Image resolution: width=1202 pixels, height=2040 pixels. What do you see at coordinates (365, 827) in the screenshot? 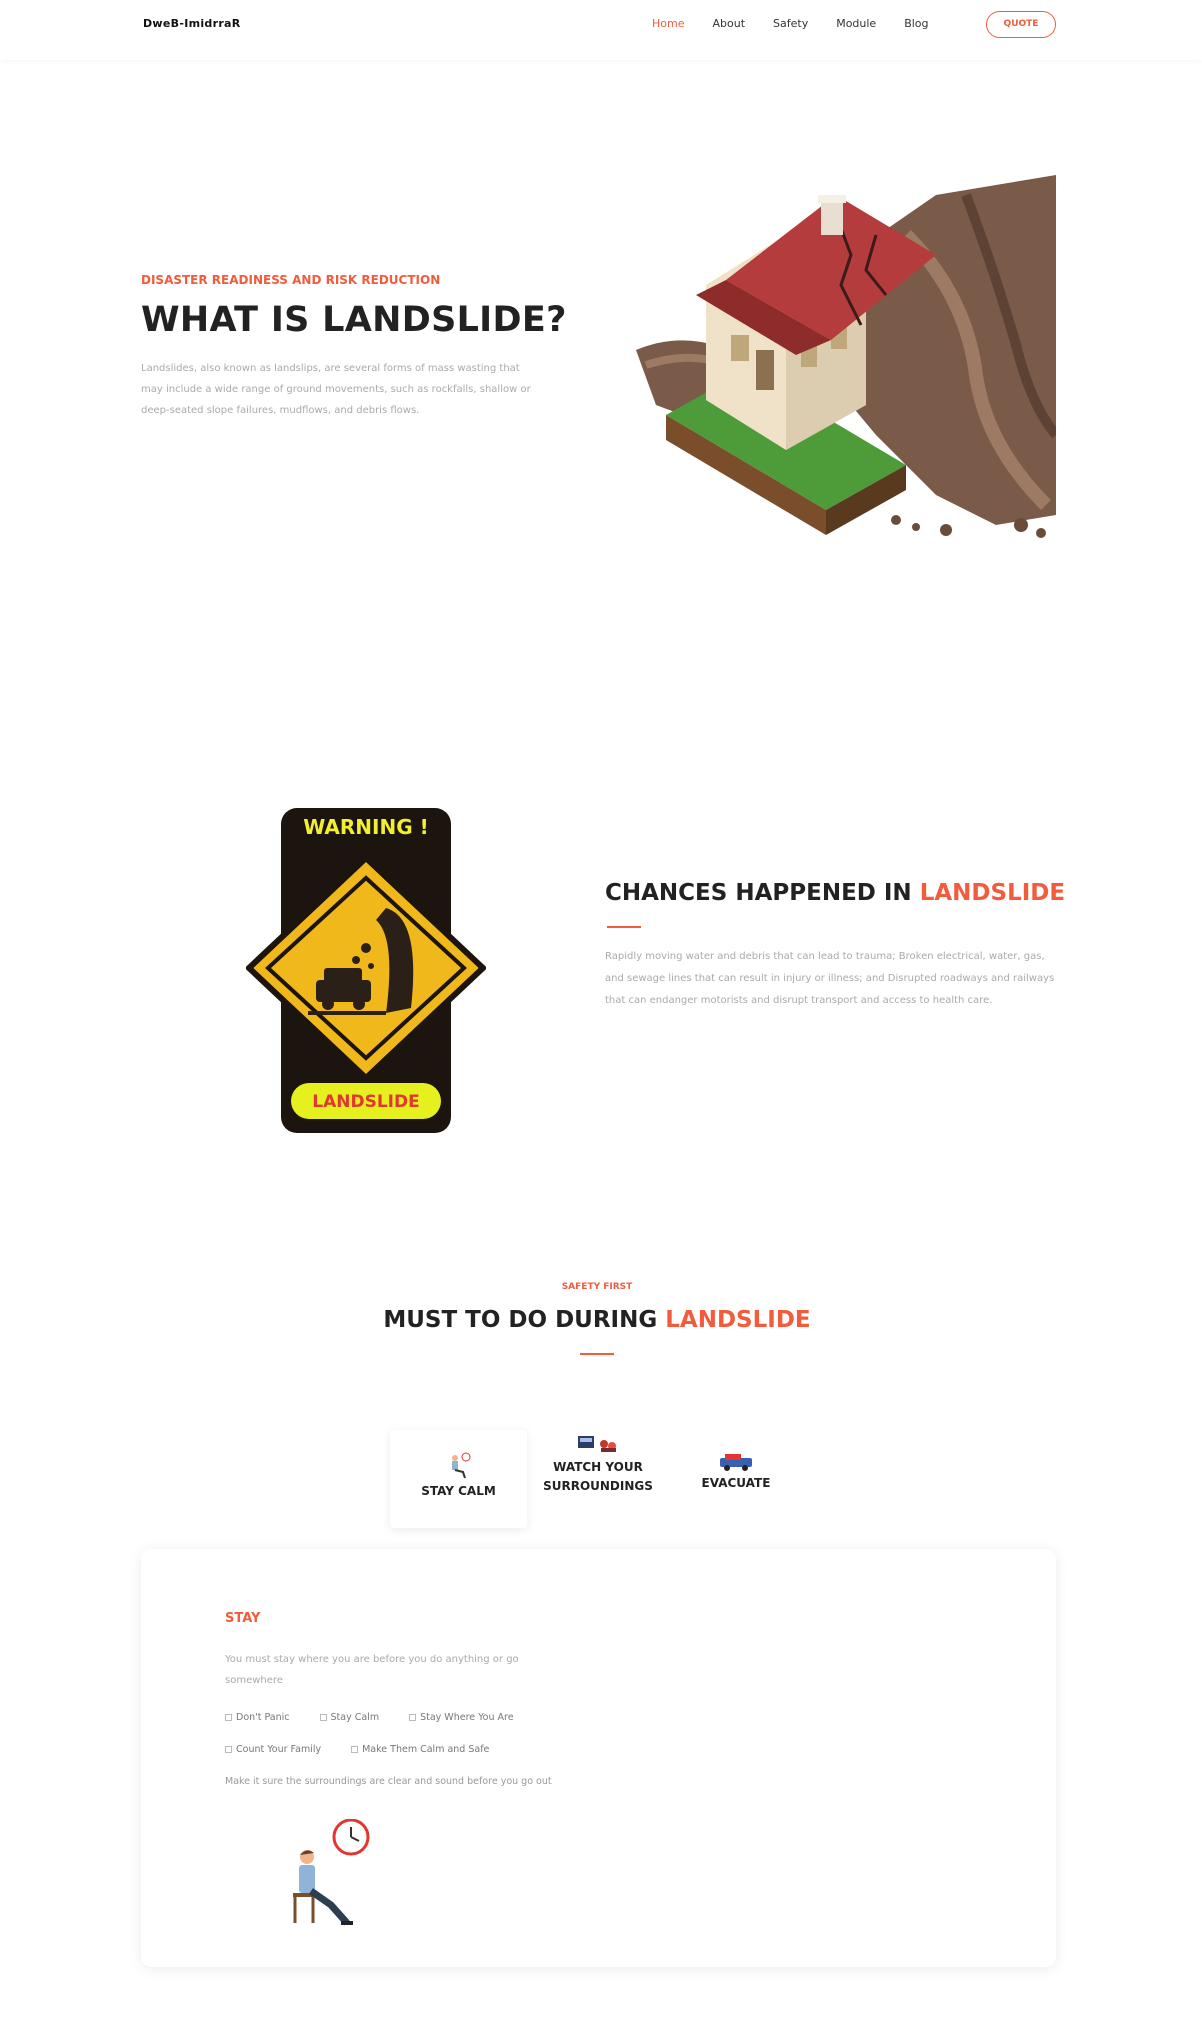
I see `warning-top-text: WARNING !` at bounding box center [365, 827].